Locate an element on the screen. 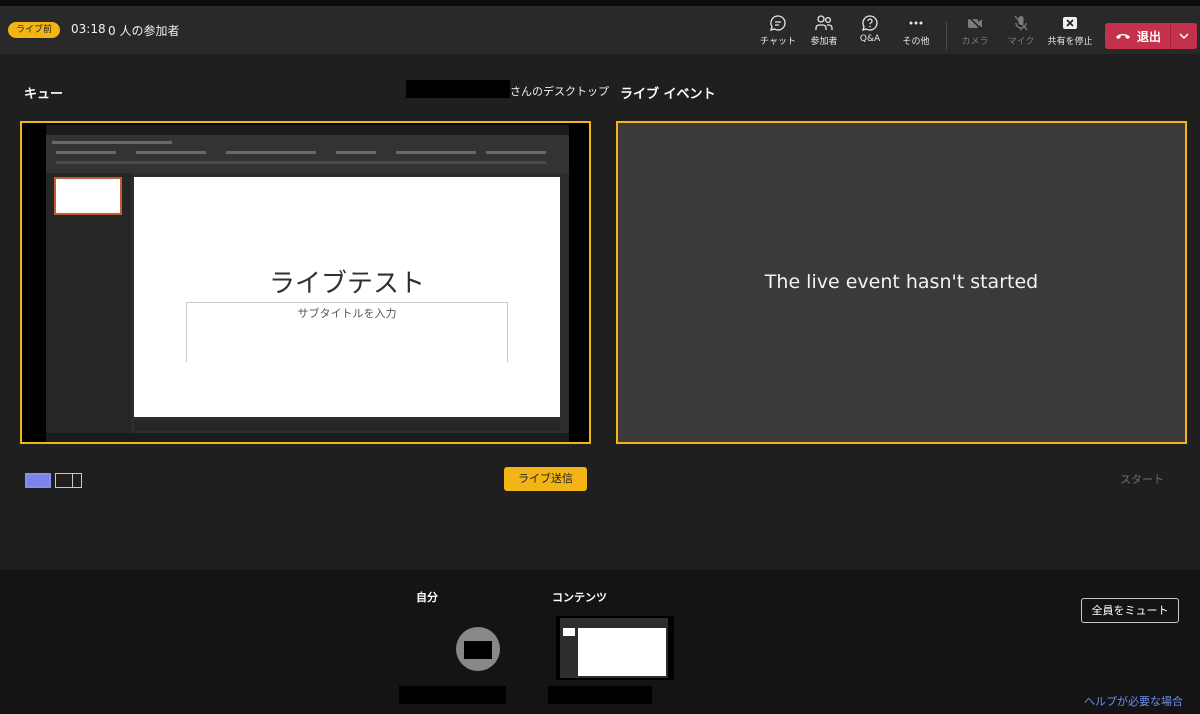 The height and width of the screenshot is (714, 1200). redacted-presenter-name is located at coordinates (458, 89).